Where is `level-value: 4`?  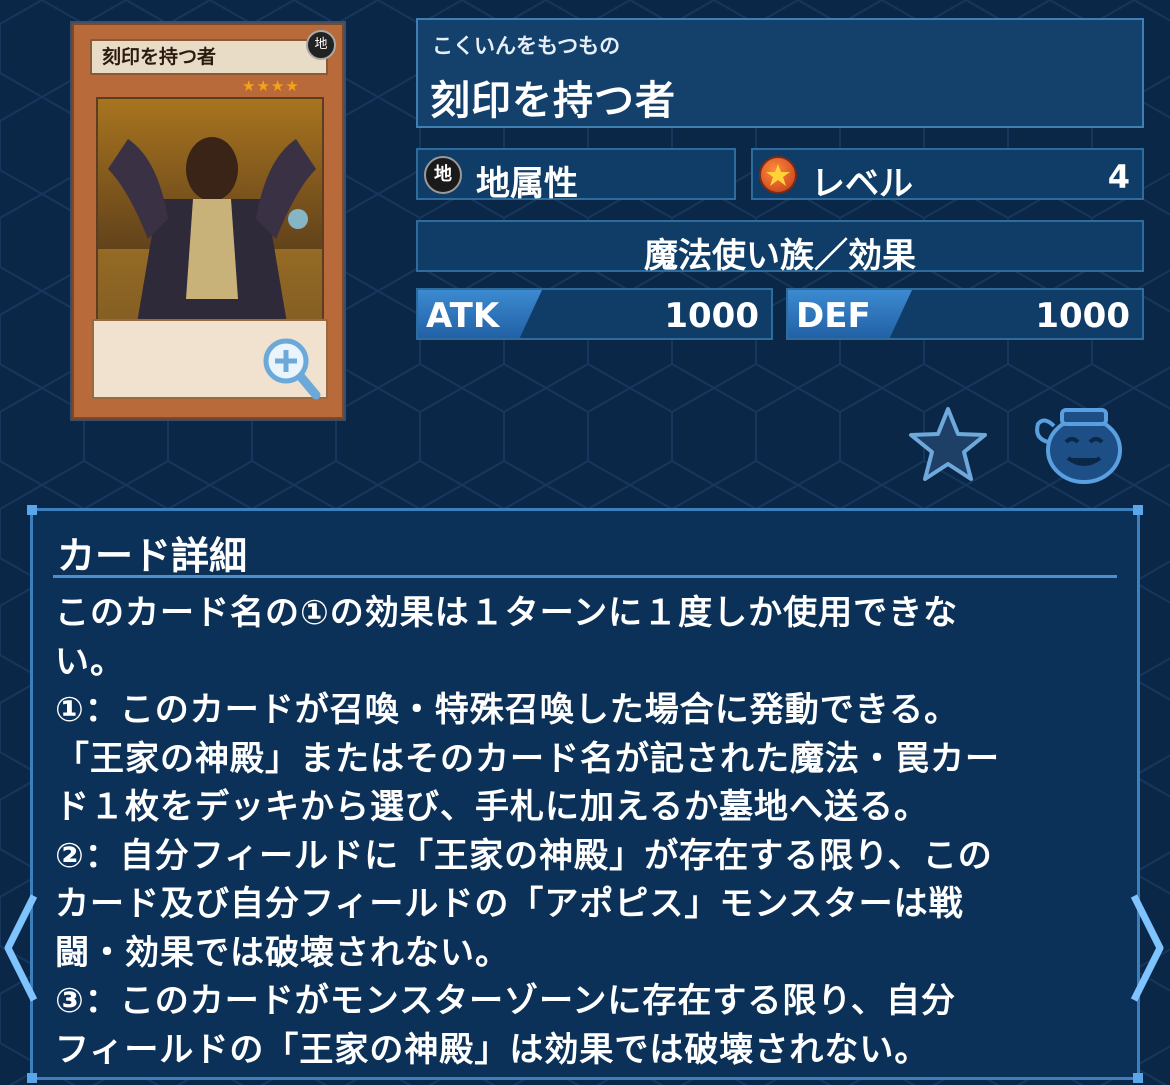 level-value: 4 is located at coordinates (1118, 177).